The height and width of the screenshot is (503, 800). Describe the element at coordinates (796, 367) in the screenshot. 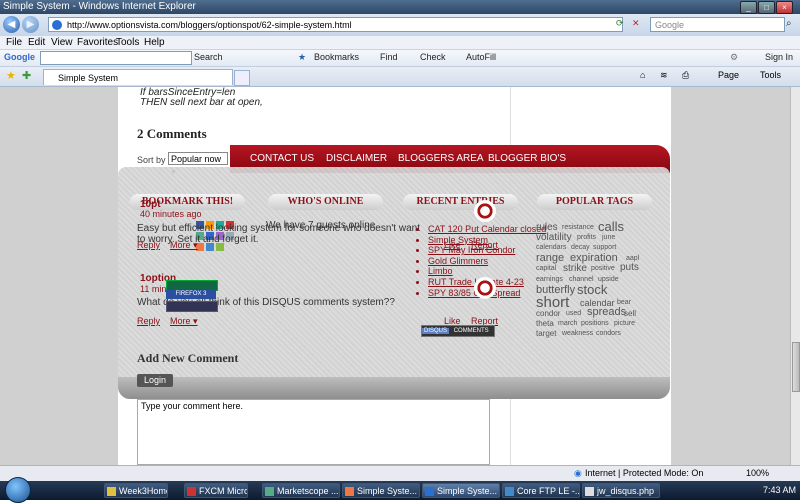

I see `scrollbar-thumb` at that location.